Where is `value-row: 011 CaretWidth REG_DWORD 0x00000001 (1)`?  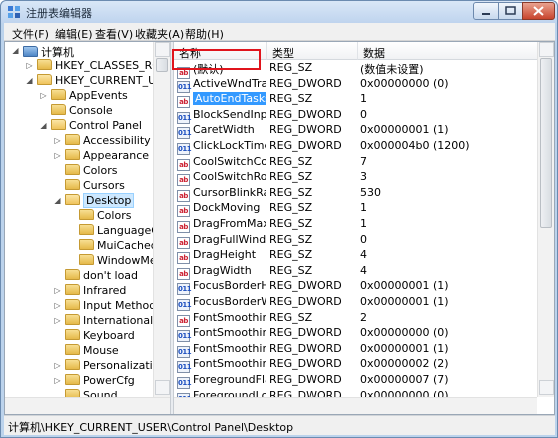
value-row: 011 CaretWidth REG_DWORD 0x00000001 (1) is located at coordinates (356, 131).